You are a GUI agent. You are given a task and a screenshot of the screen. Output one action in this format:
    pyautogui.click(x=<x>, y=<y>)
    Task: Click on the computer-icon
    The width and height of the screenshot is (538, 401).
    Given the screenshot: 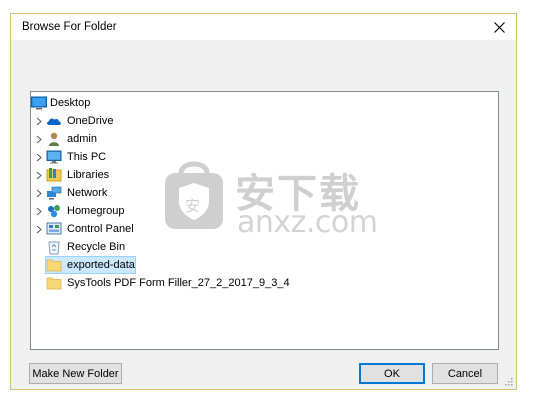 What is the action you would take?
    pyautogui.click(x=54, y=157)
    